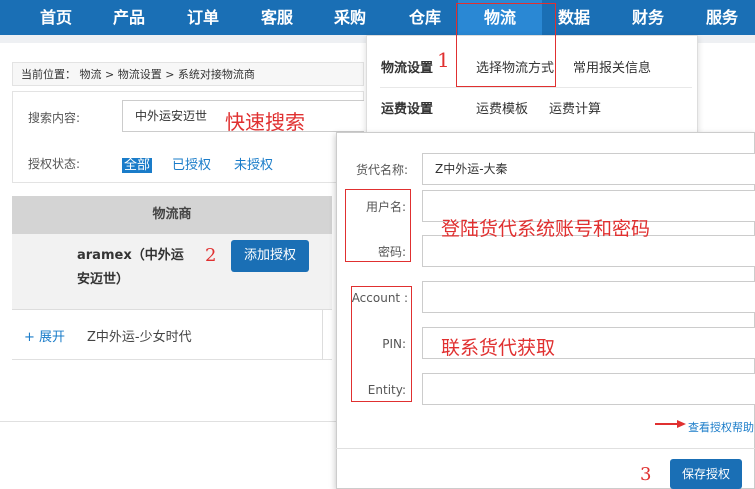  What do you see at coordinates (407, 68) in the screenshot?
I see `dropdown-logistics-settings: 物流设置` at bounding box center [407, 68].